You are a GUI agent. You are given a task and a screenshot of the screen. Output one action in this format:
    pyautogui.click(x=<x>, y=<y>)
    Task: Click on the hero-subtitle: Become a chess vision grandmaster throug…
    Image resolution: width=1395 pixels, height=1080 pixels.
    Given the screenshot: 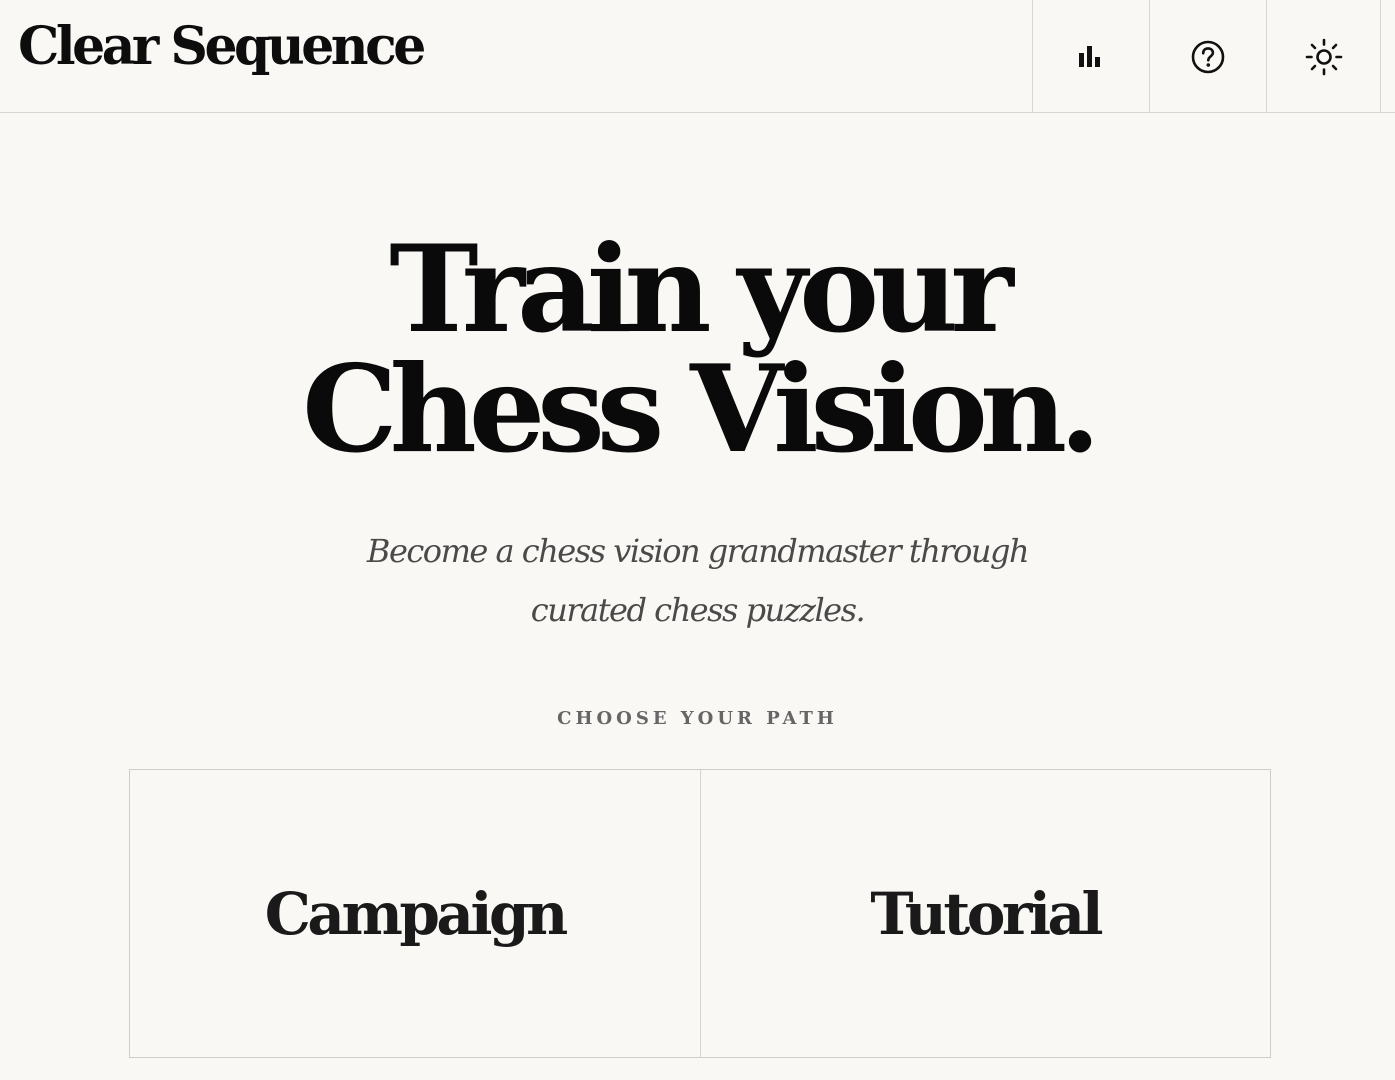 What is the action you would take?
    pyautogui.click(x=697, y=581)
    